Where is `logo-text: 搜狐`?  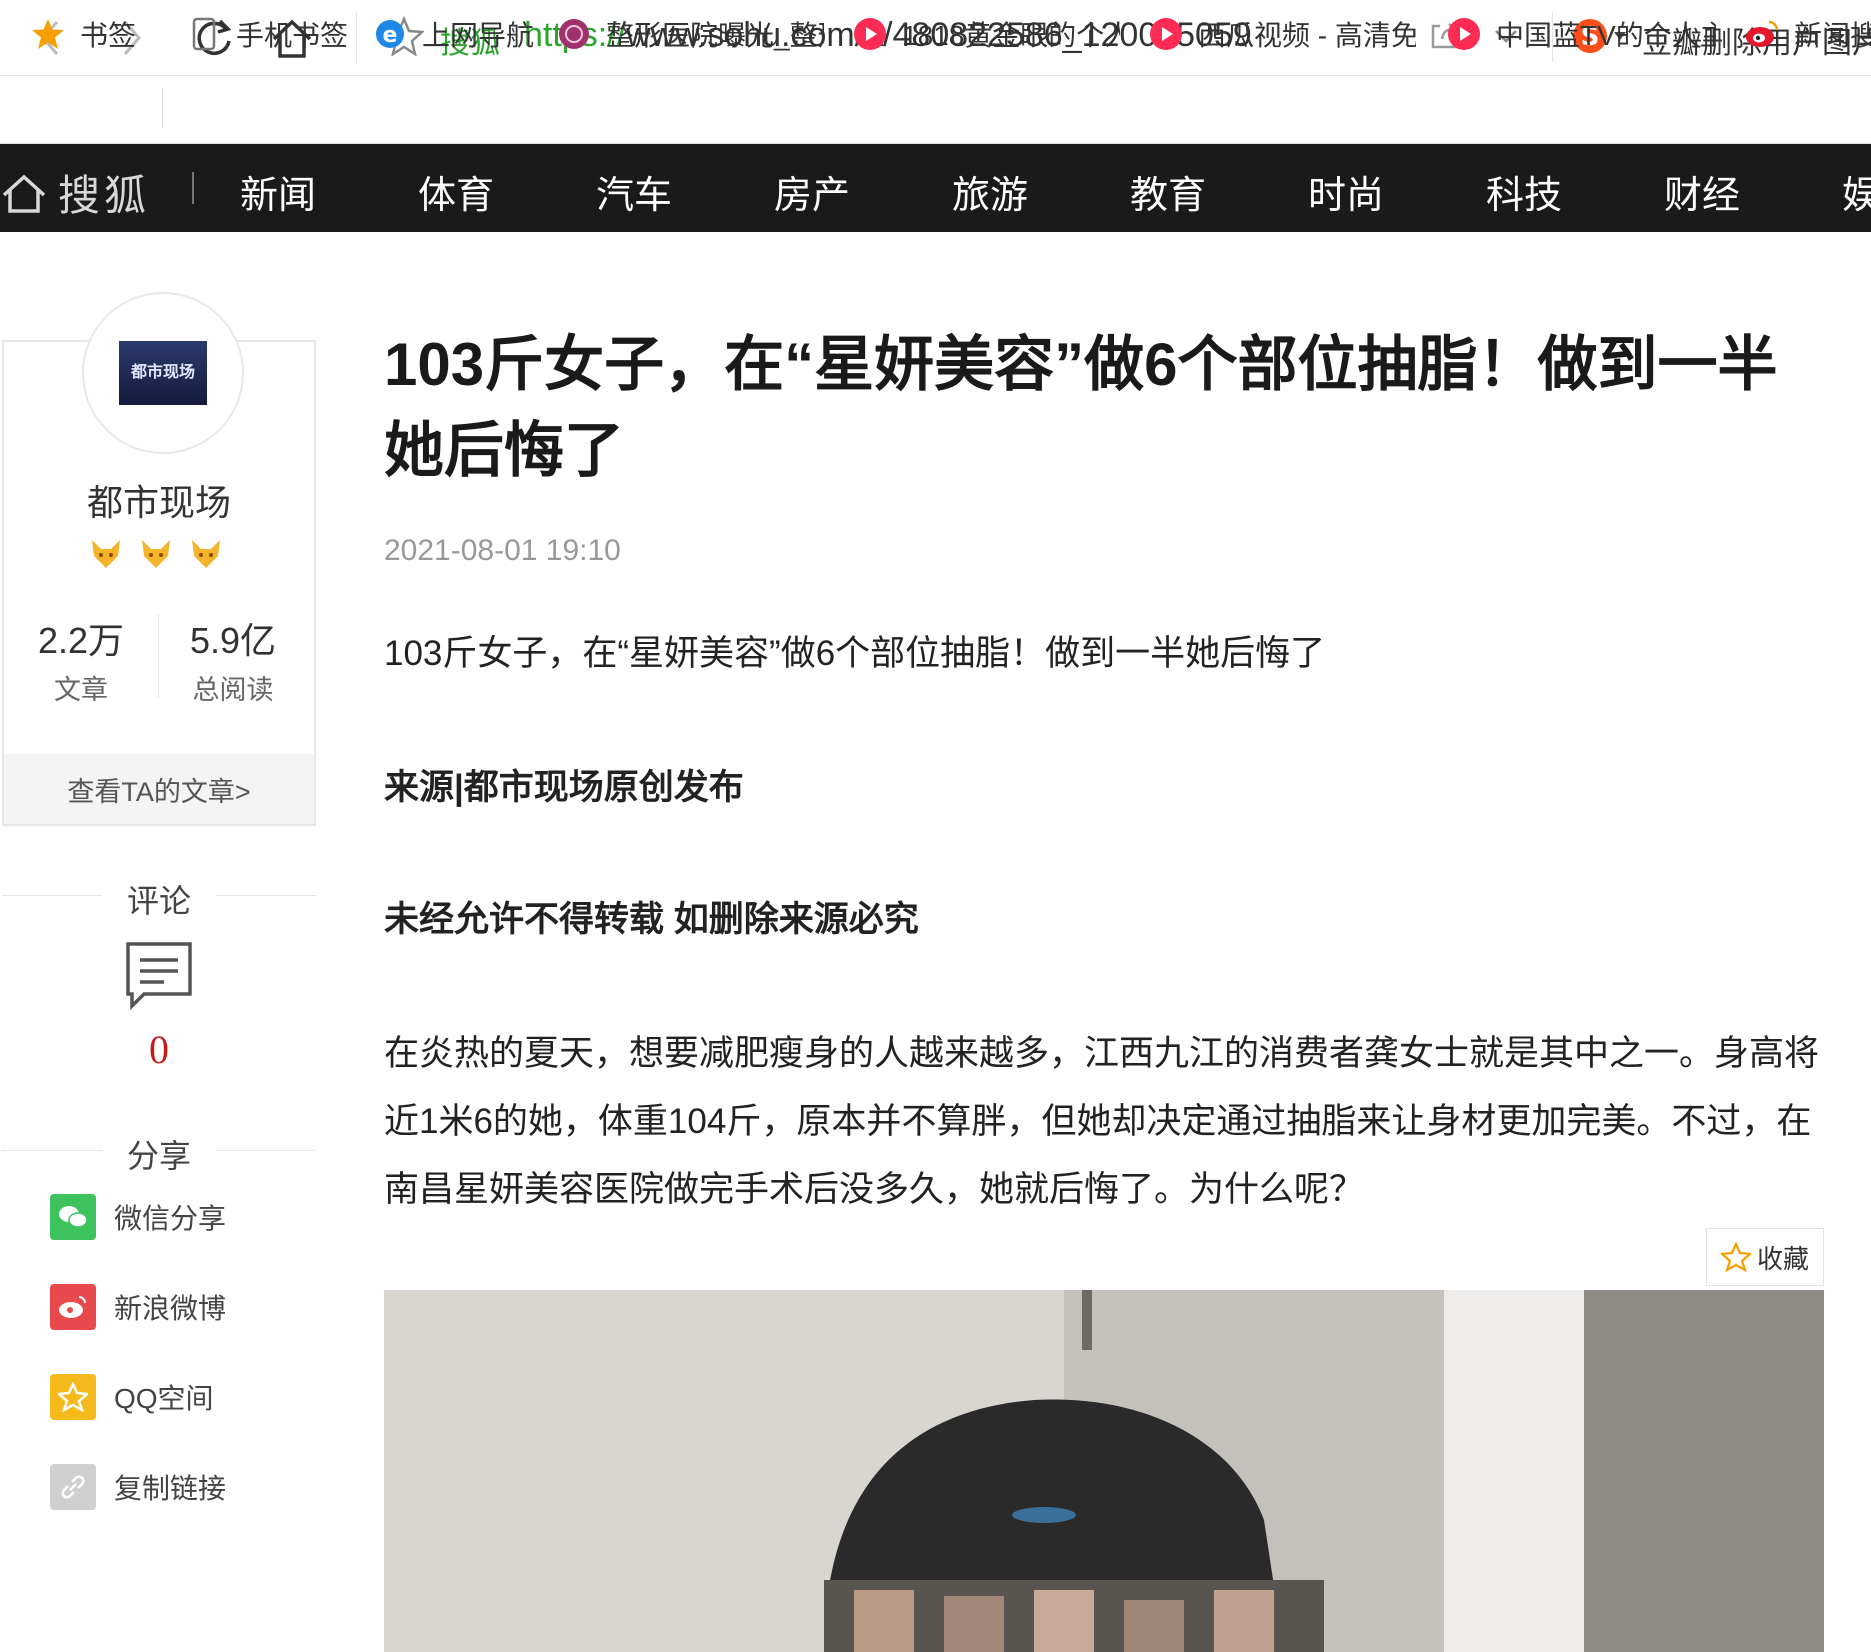 logo-text: 搜狐 is located at coordinates (104, 195).